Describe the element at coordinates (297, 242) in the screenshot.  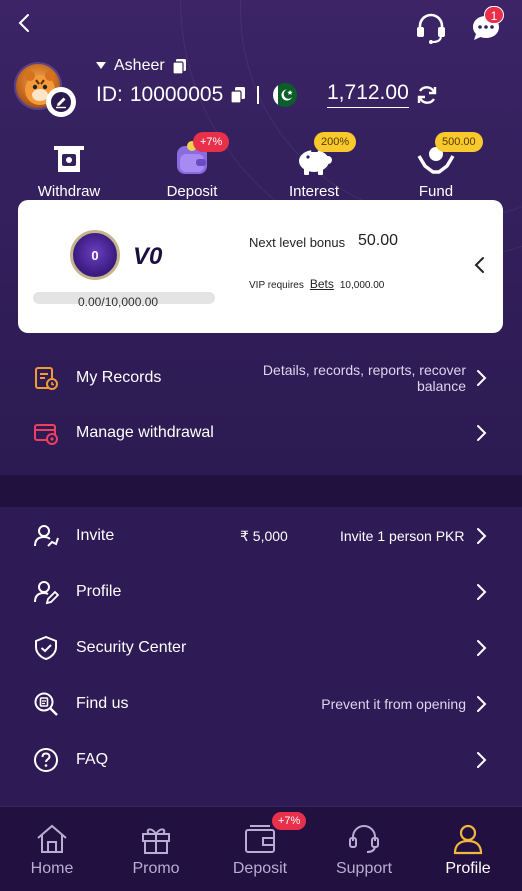
I see `next-level-label: Next level bonus` at that location.